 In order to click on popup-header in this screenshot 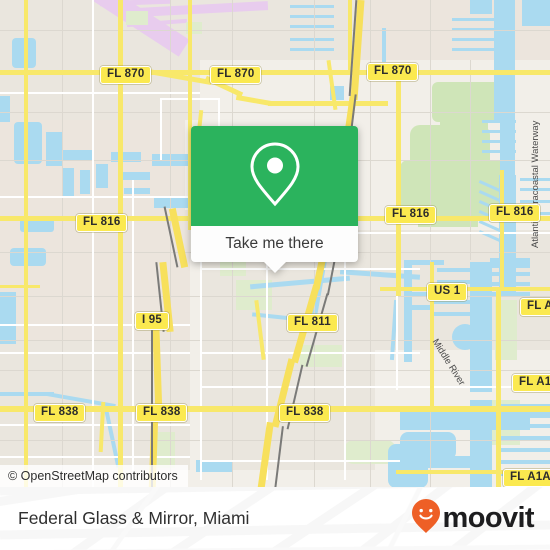, I will do `click(274, 176)`.